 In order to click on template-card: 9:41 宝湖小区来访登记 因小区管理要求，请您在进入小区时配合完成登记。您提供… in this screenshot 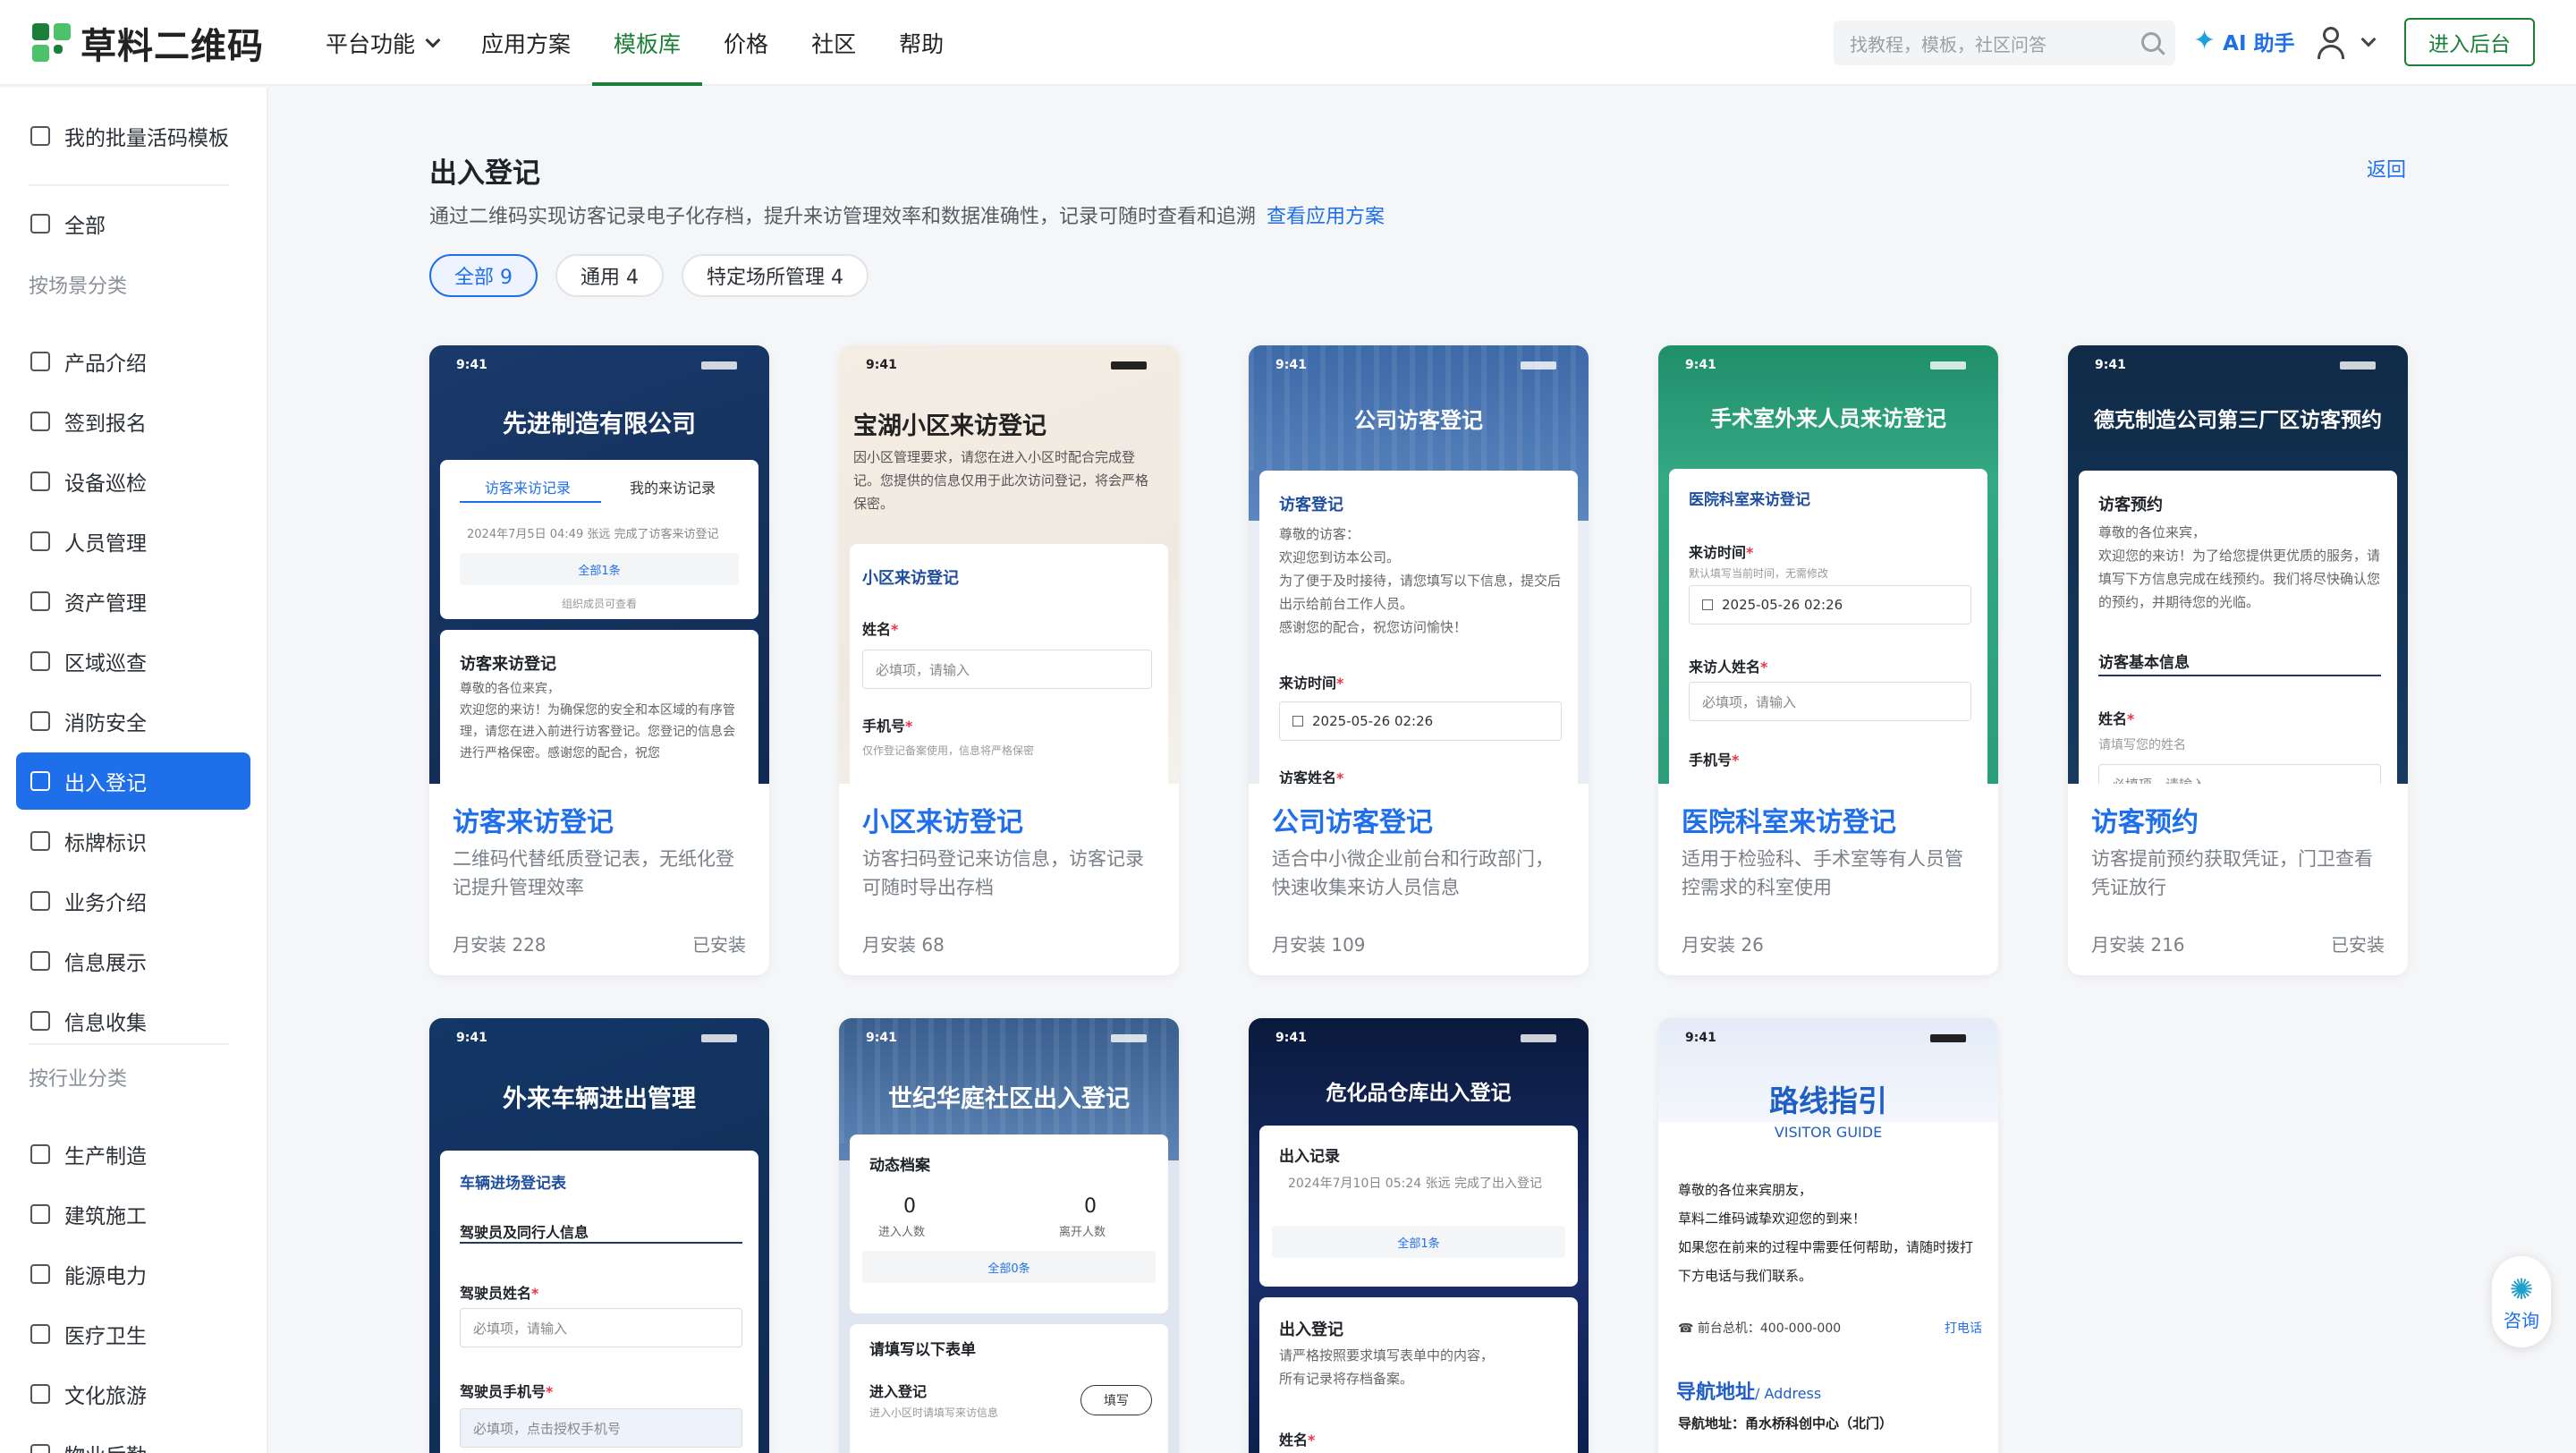, I will do `click(1009, 660)`.